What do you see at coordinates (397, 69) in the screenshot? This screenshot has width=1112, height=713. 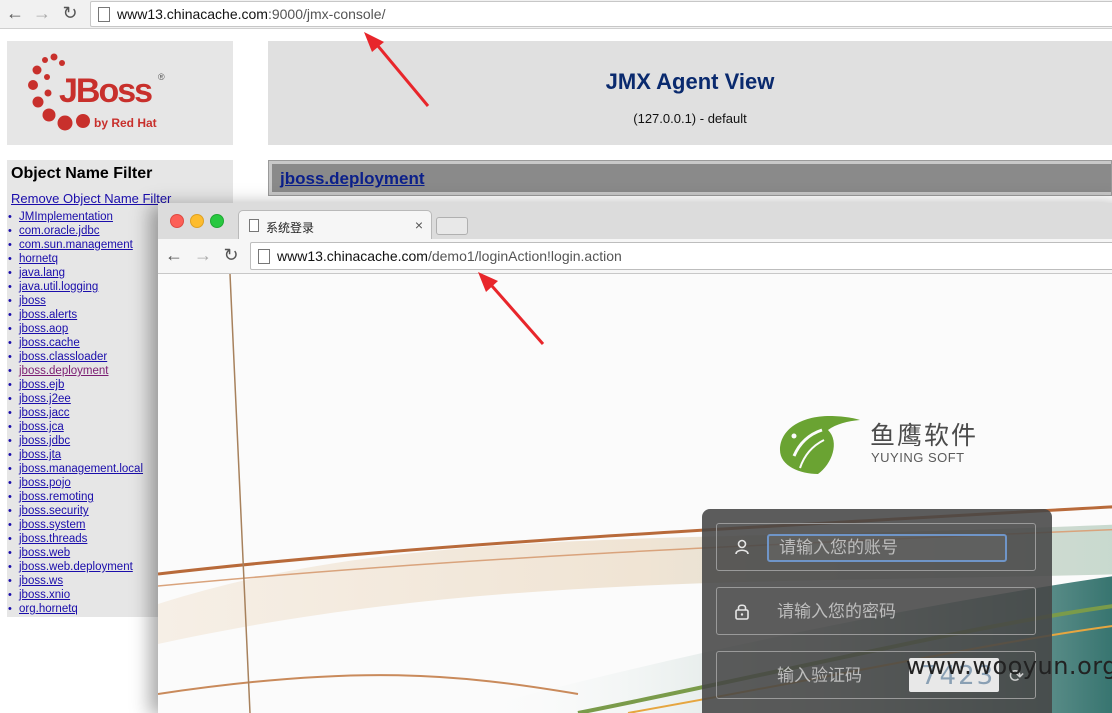 I see `arrow-jmx-url` at bounding box center [397, 69].